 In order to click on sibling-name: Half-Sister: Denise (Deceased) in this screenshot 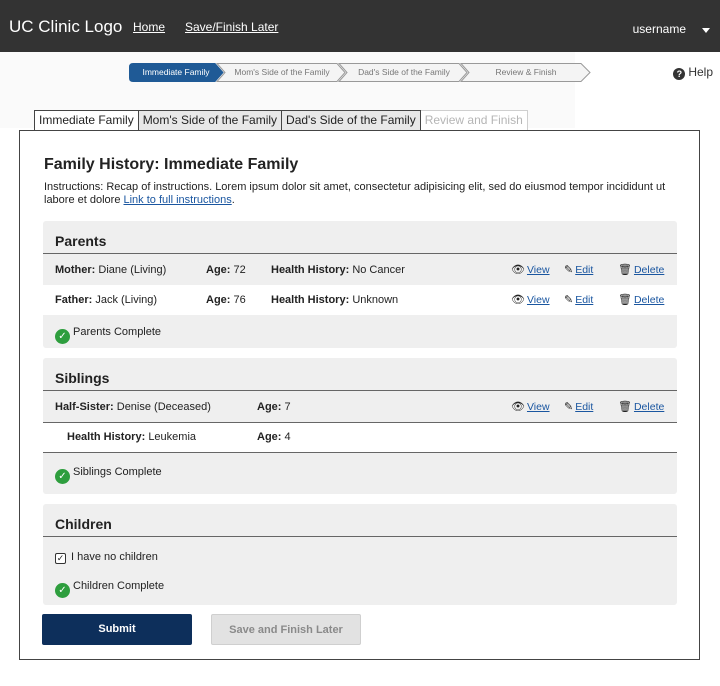, I will do `click(133, 407)`.